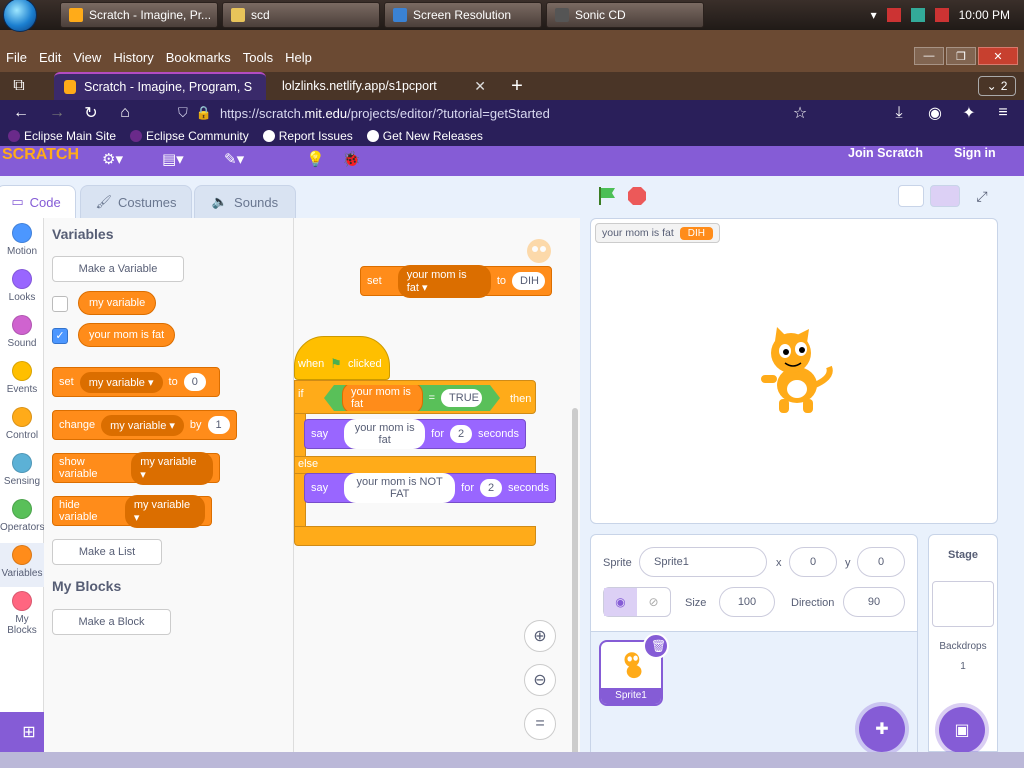  What do you see at coordinates (91, 113) in the screenshot?
I see `reload-button: ↻` at bounding box center [91, 113].